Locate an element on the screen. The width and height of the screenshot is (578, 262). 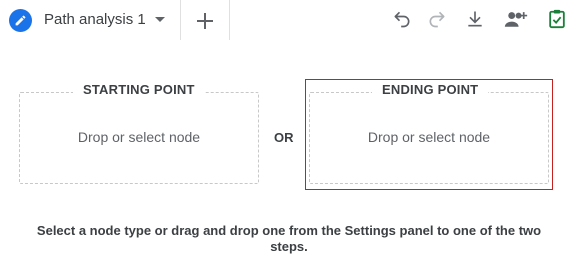
ending-point-placeholder: Drop or select node is located at coordinates (429, 137).